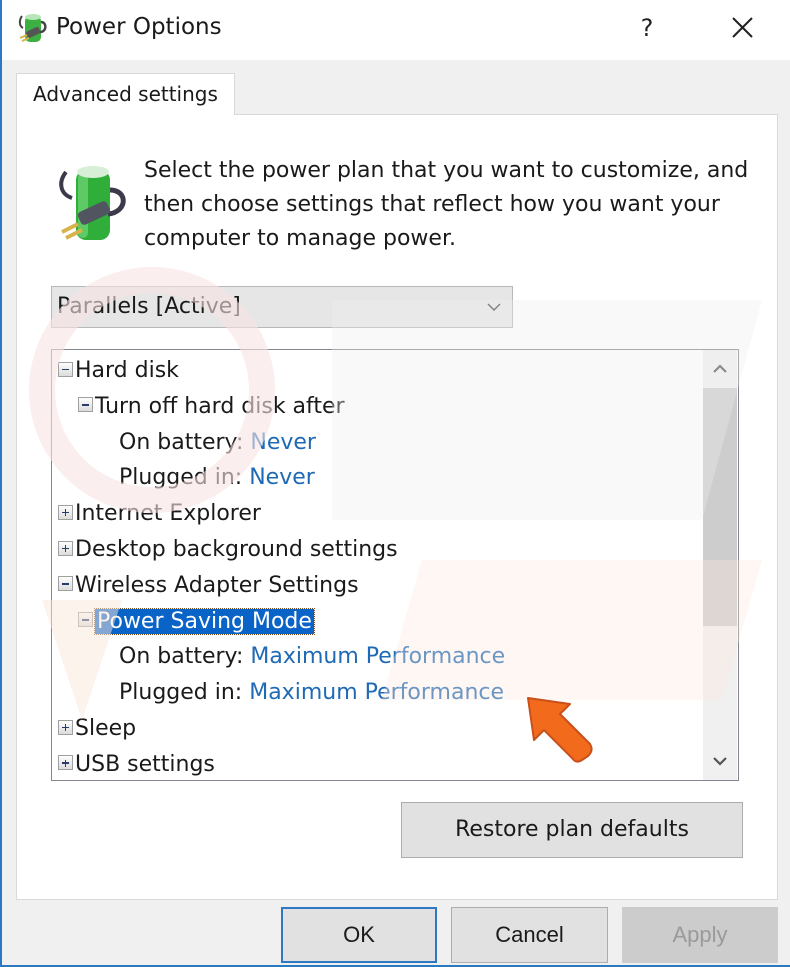 Image resolution: width=790 pixels, height=967 pixels. Describe the element at coordinates (282, 307) in the screenshot. I see `power-plan-select: Parallels [Active]` at that location.